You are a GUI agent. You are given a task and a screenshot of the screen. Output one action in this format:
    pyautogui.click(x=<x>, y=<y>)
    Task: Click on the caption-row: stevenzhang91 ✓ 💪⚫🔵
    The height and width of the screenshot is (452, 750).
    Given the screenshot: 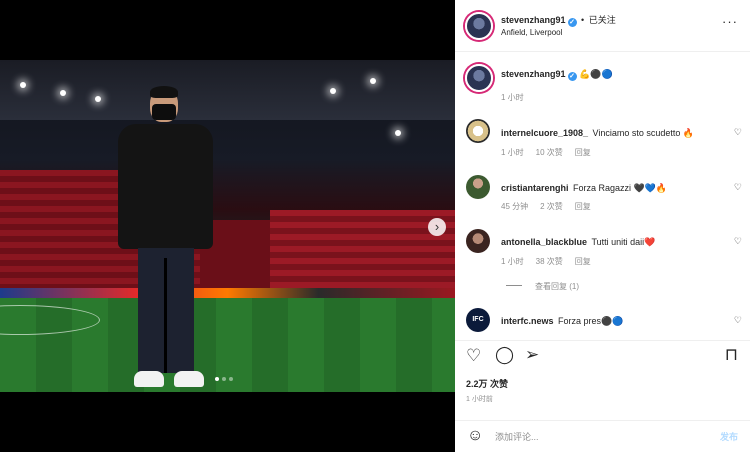 What is the action you would take?
    pyautogui.click(x=557, y=75)
    